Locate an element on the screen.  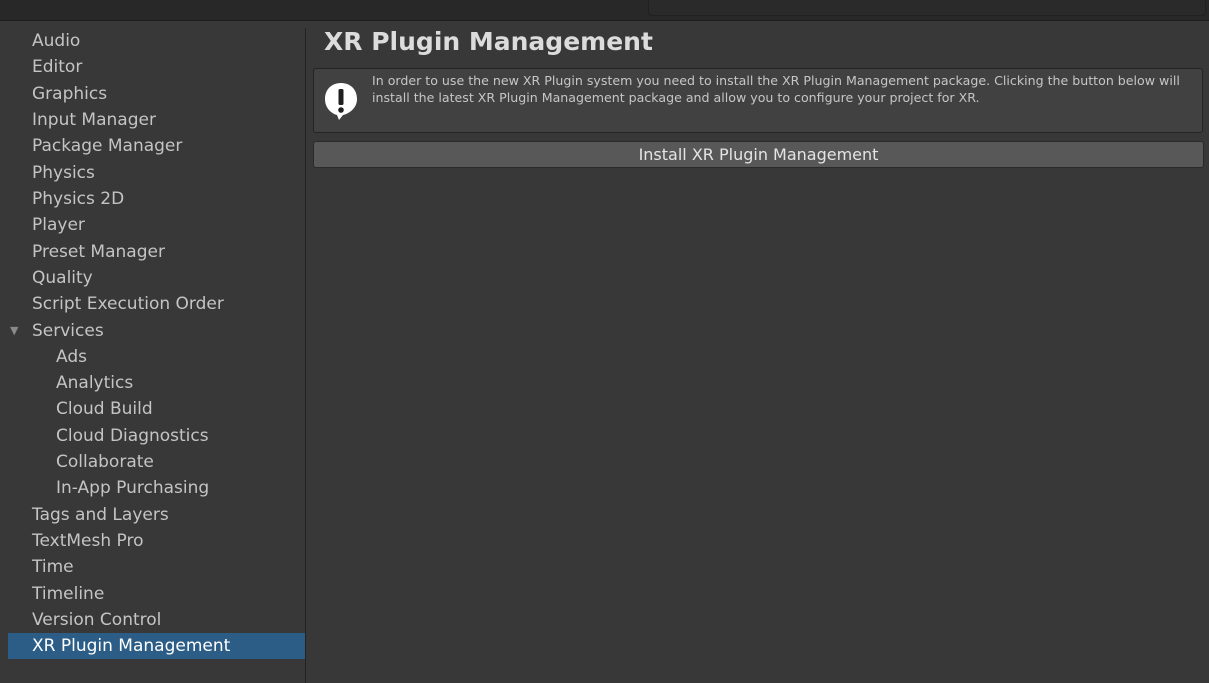
sidebar-item-textmesh-pro: TextMesh Pro is located at coordinates (156, 541).